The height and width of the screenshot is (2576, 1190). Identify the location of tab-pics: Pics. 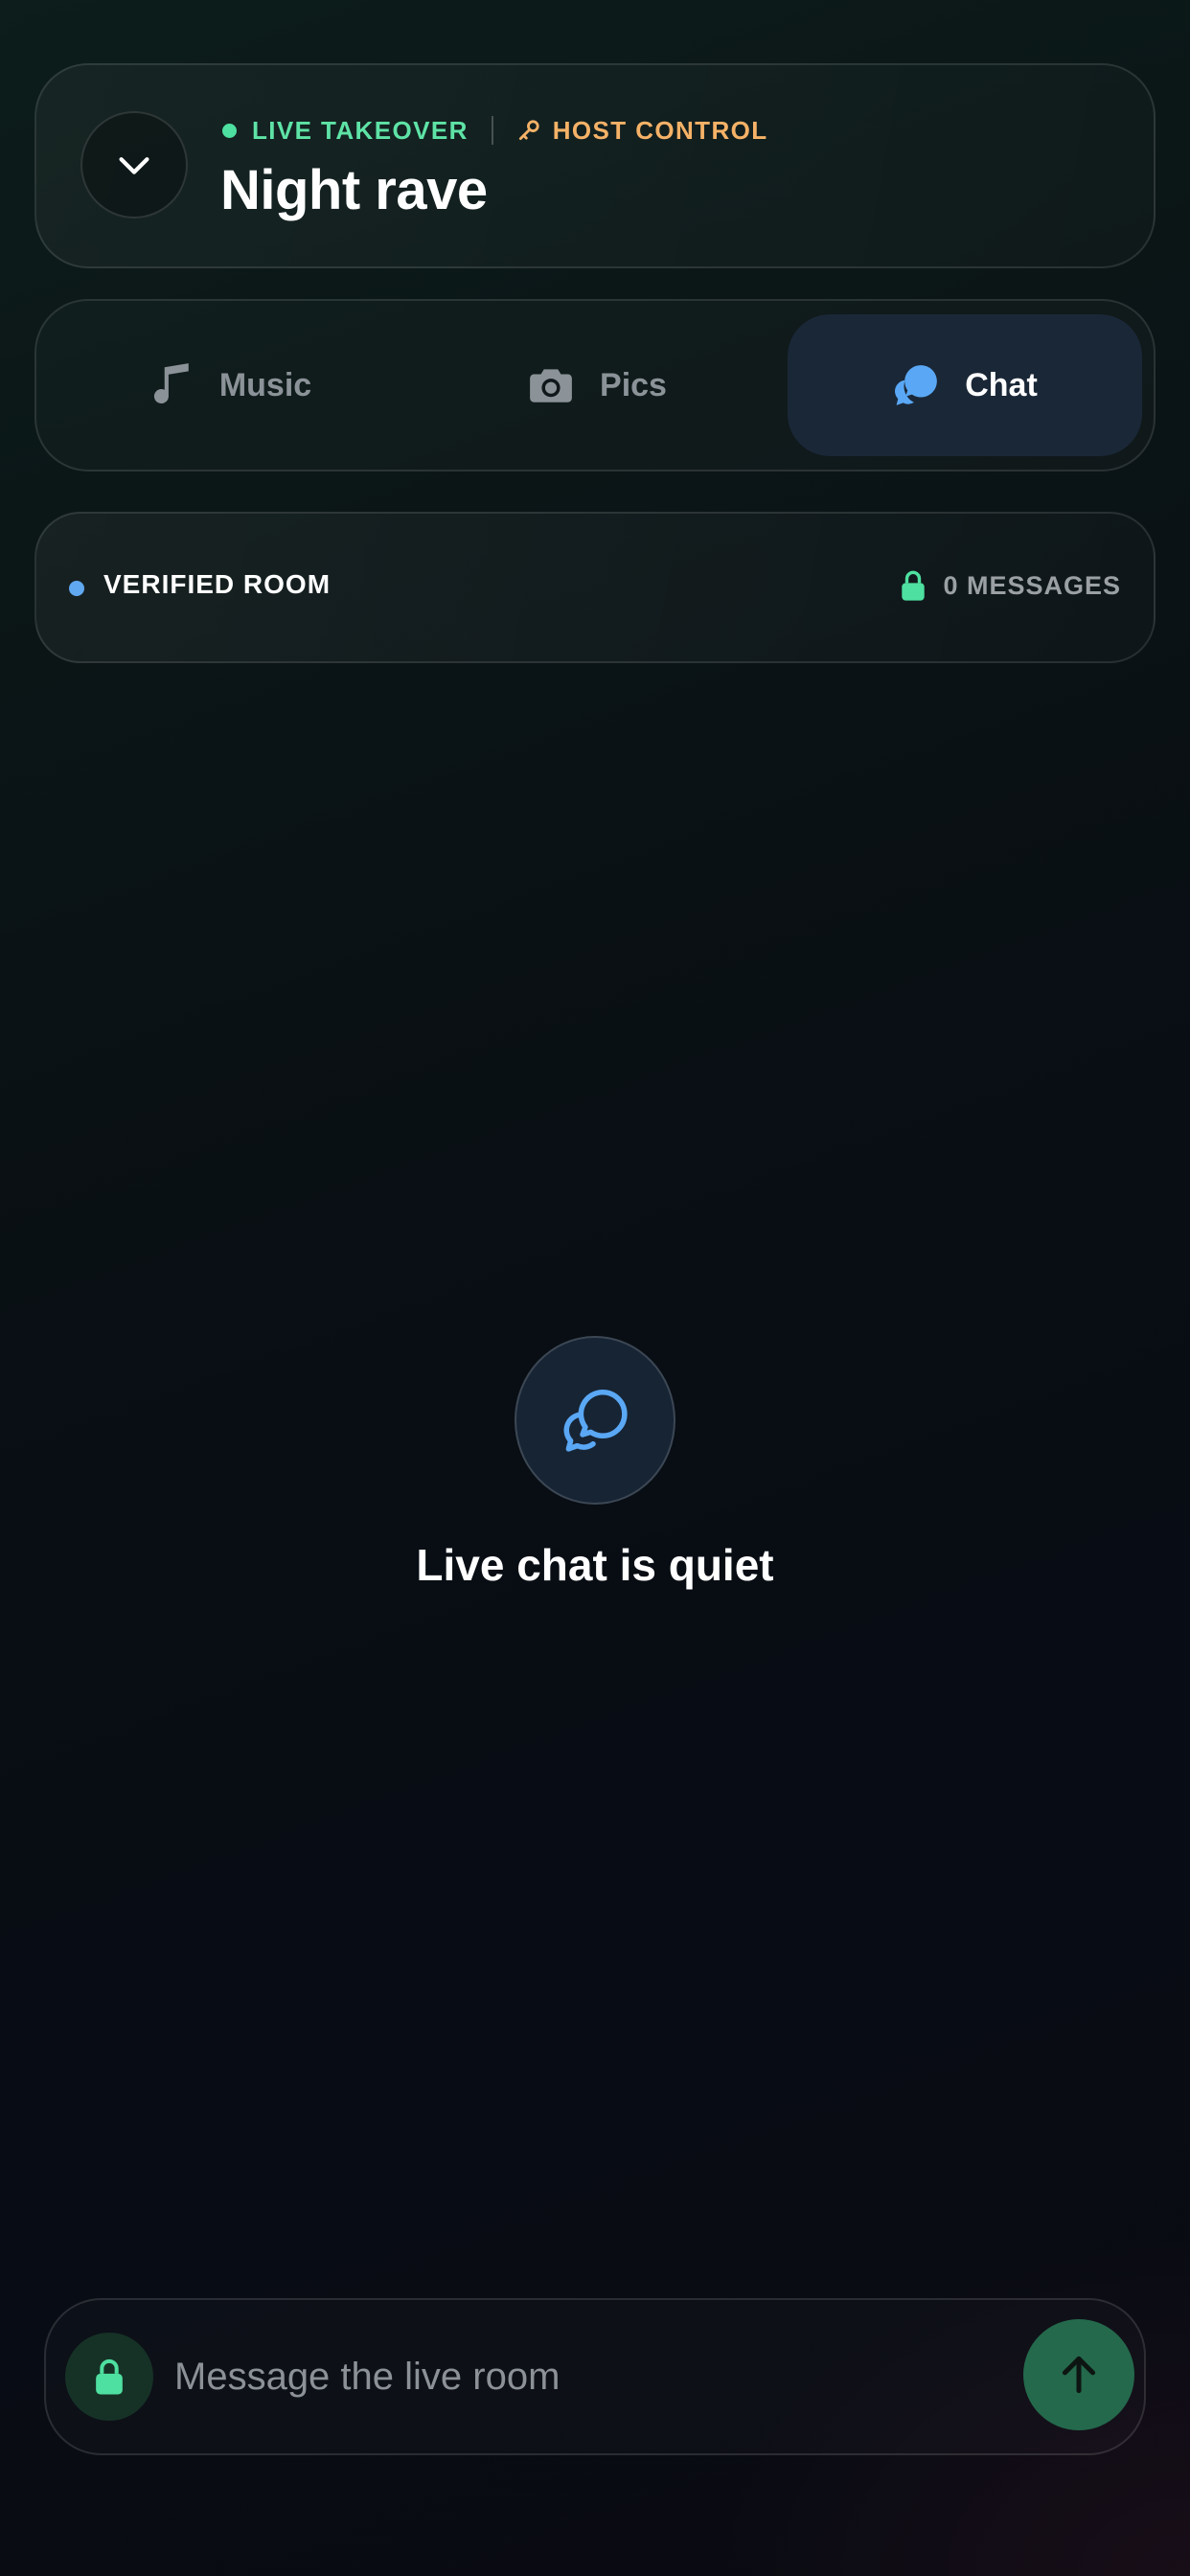
(597, 385).